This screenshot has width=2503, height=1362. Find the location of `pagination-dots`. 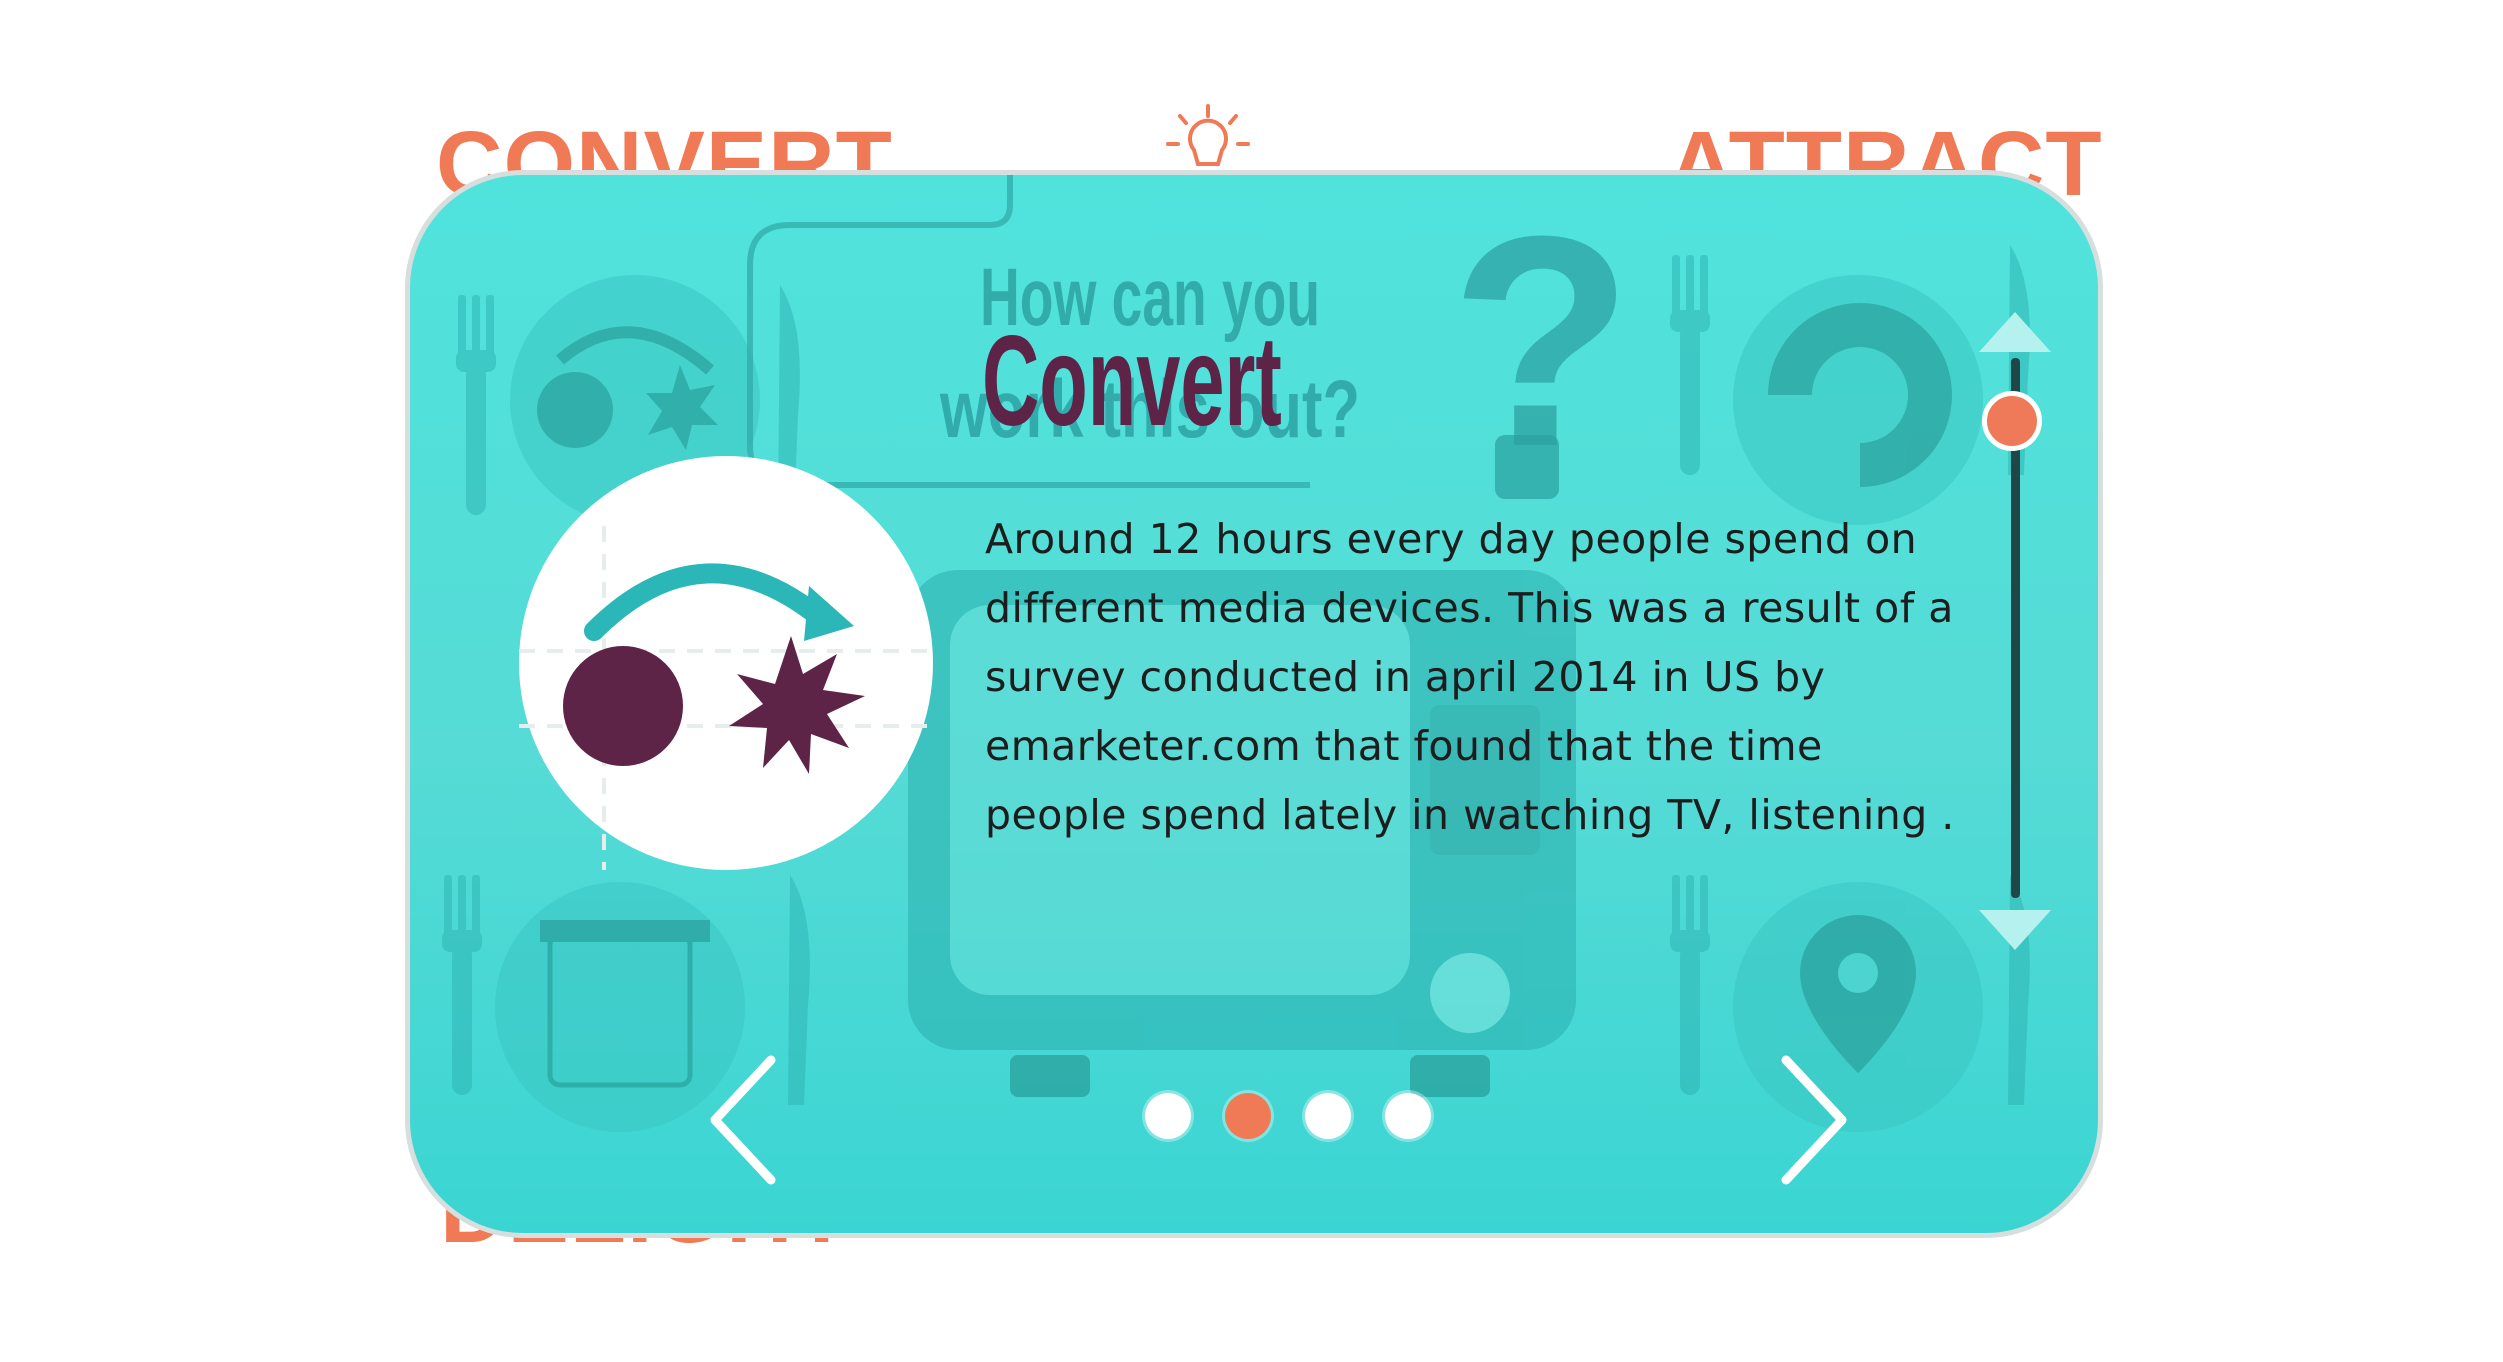

pagination-dots is located at coordinates (1288, 1118).